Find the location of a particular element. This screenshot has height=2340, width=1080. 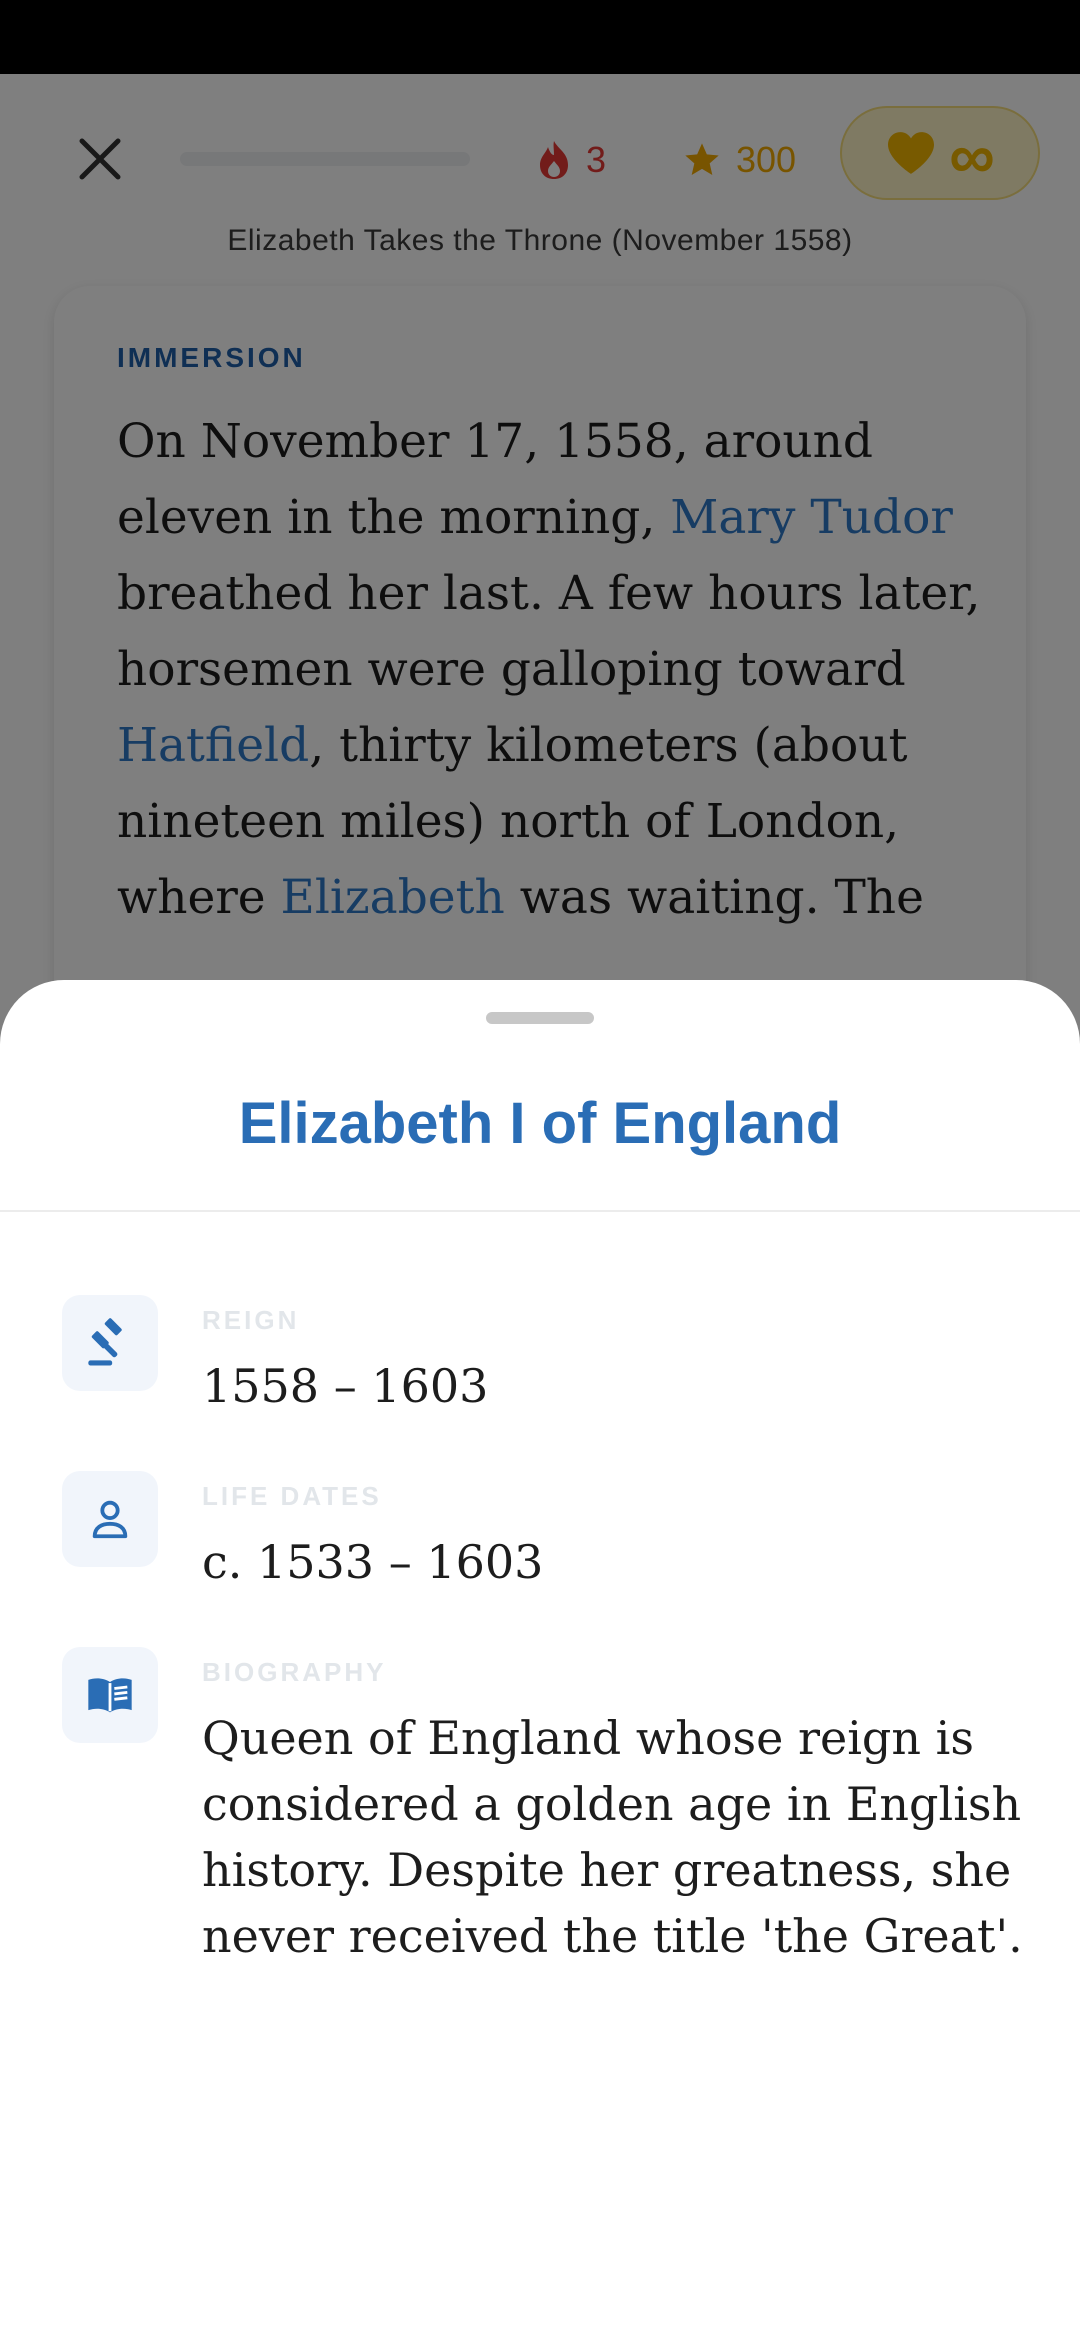

life-dates-icon-box is located at coordinates (110, 1519).